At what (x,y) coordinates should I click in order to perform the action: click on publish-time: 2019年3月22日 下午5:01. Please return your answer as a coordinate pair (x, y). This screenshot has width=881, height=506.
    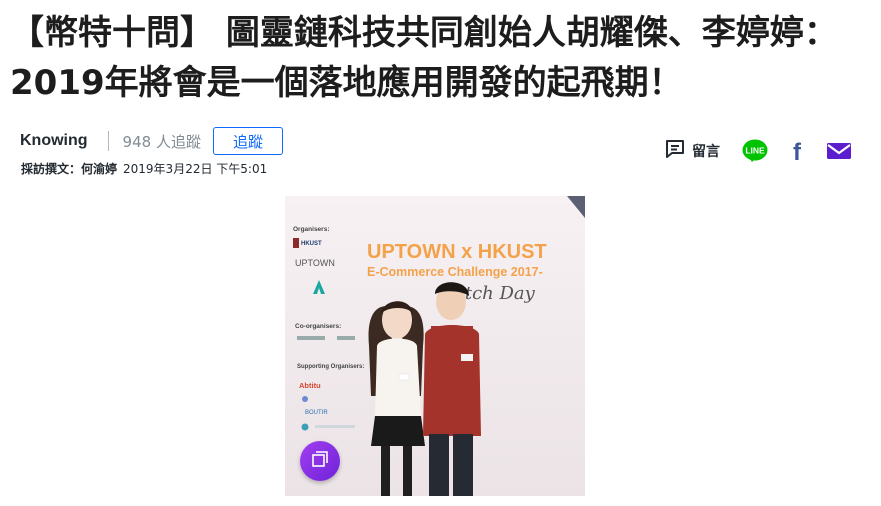
    Looking at the image, I should click on (195, 169).